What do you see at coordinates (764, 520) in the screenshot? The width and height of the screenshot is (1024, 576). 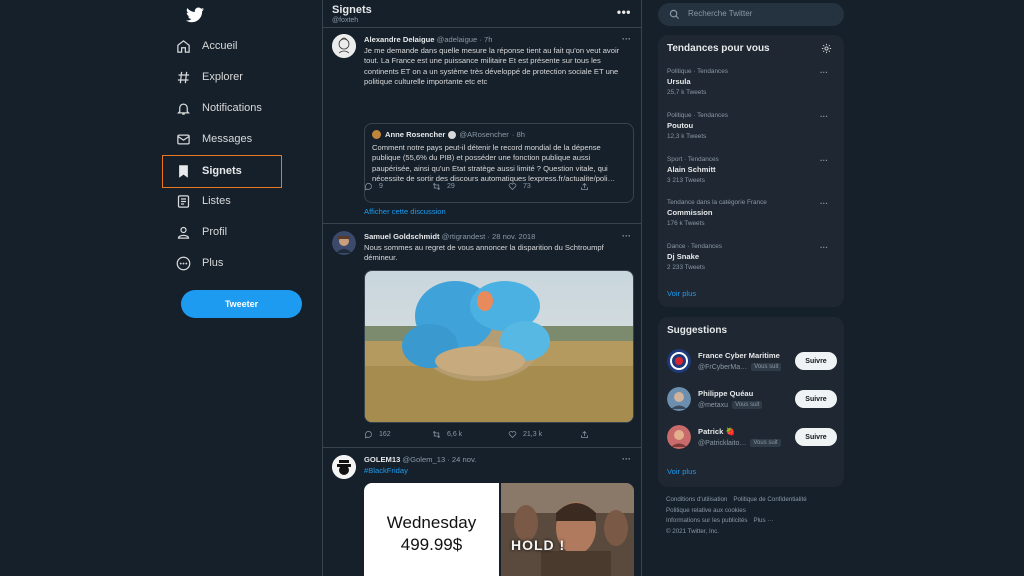 I see `footer-link: Plus ···` at bounding box center [764, 520].